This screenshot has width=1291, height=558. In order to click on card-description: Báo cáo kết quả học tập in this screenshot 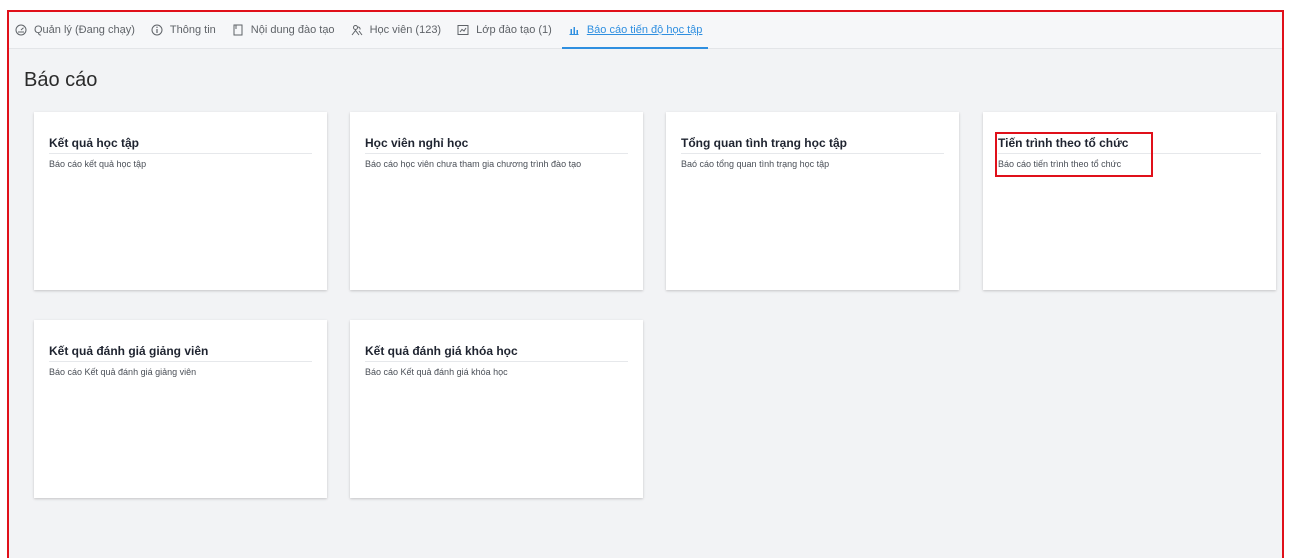, I will do `click(98, 164)`.